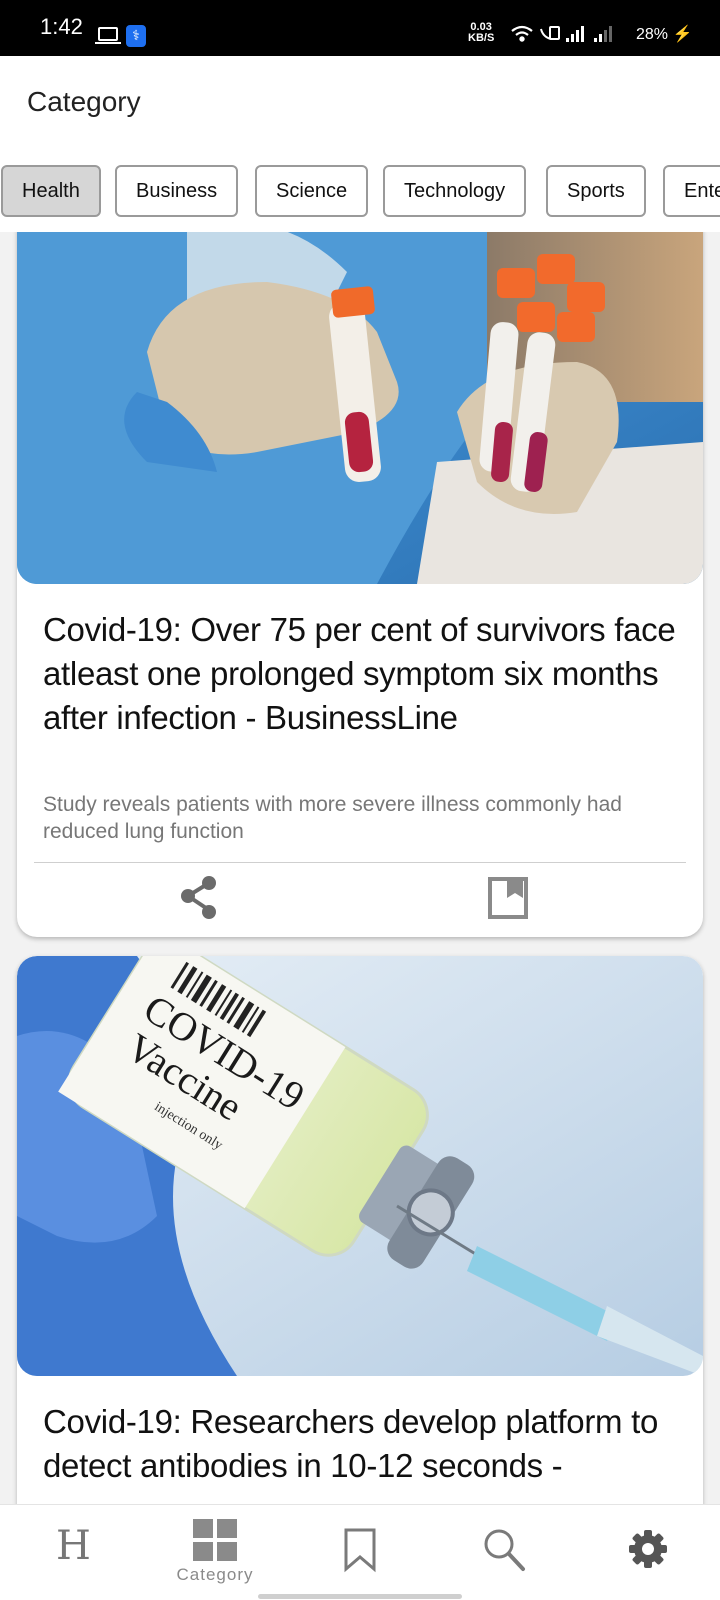  I want to click on share-button, so click(199, 898).